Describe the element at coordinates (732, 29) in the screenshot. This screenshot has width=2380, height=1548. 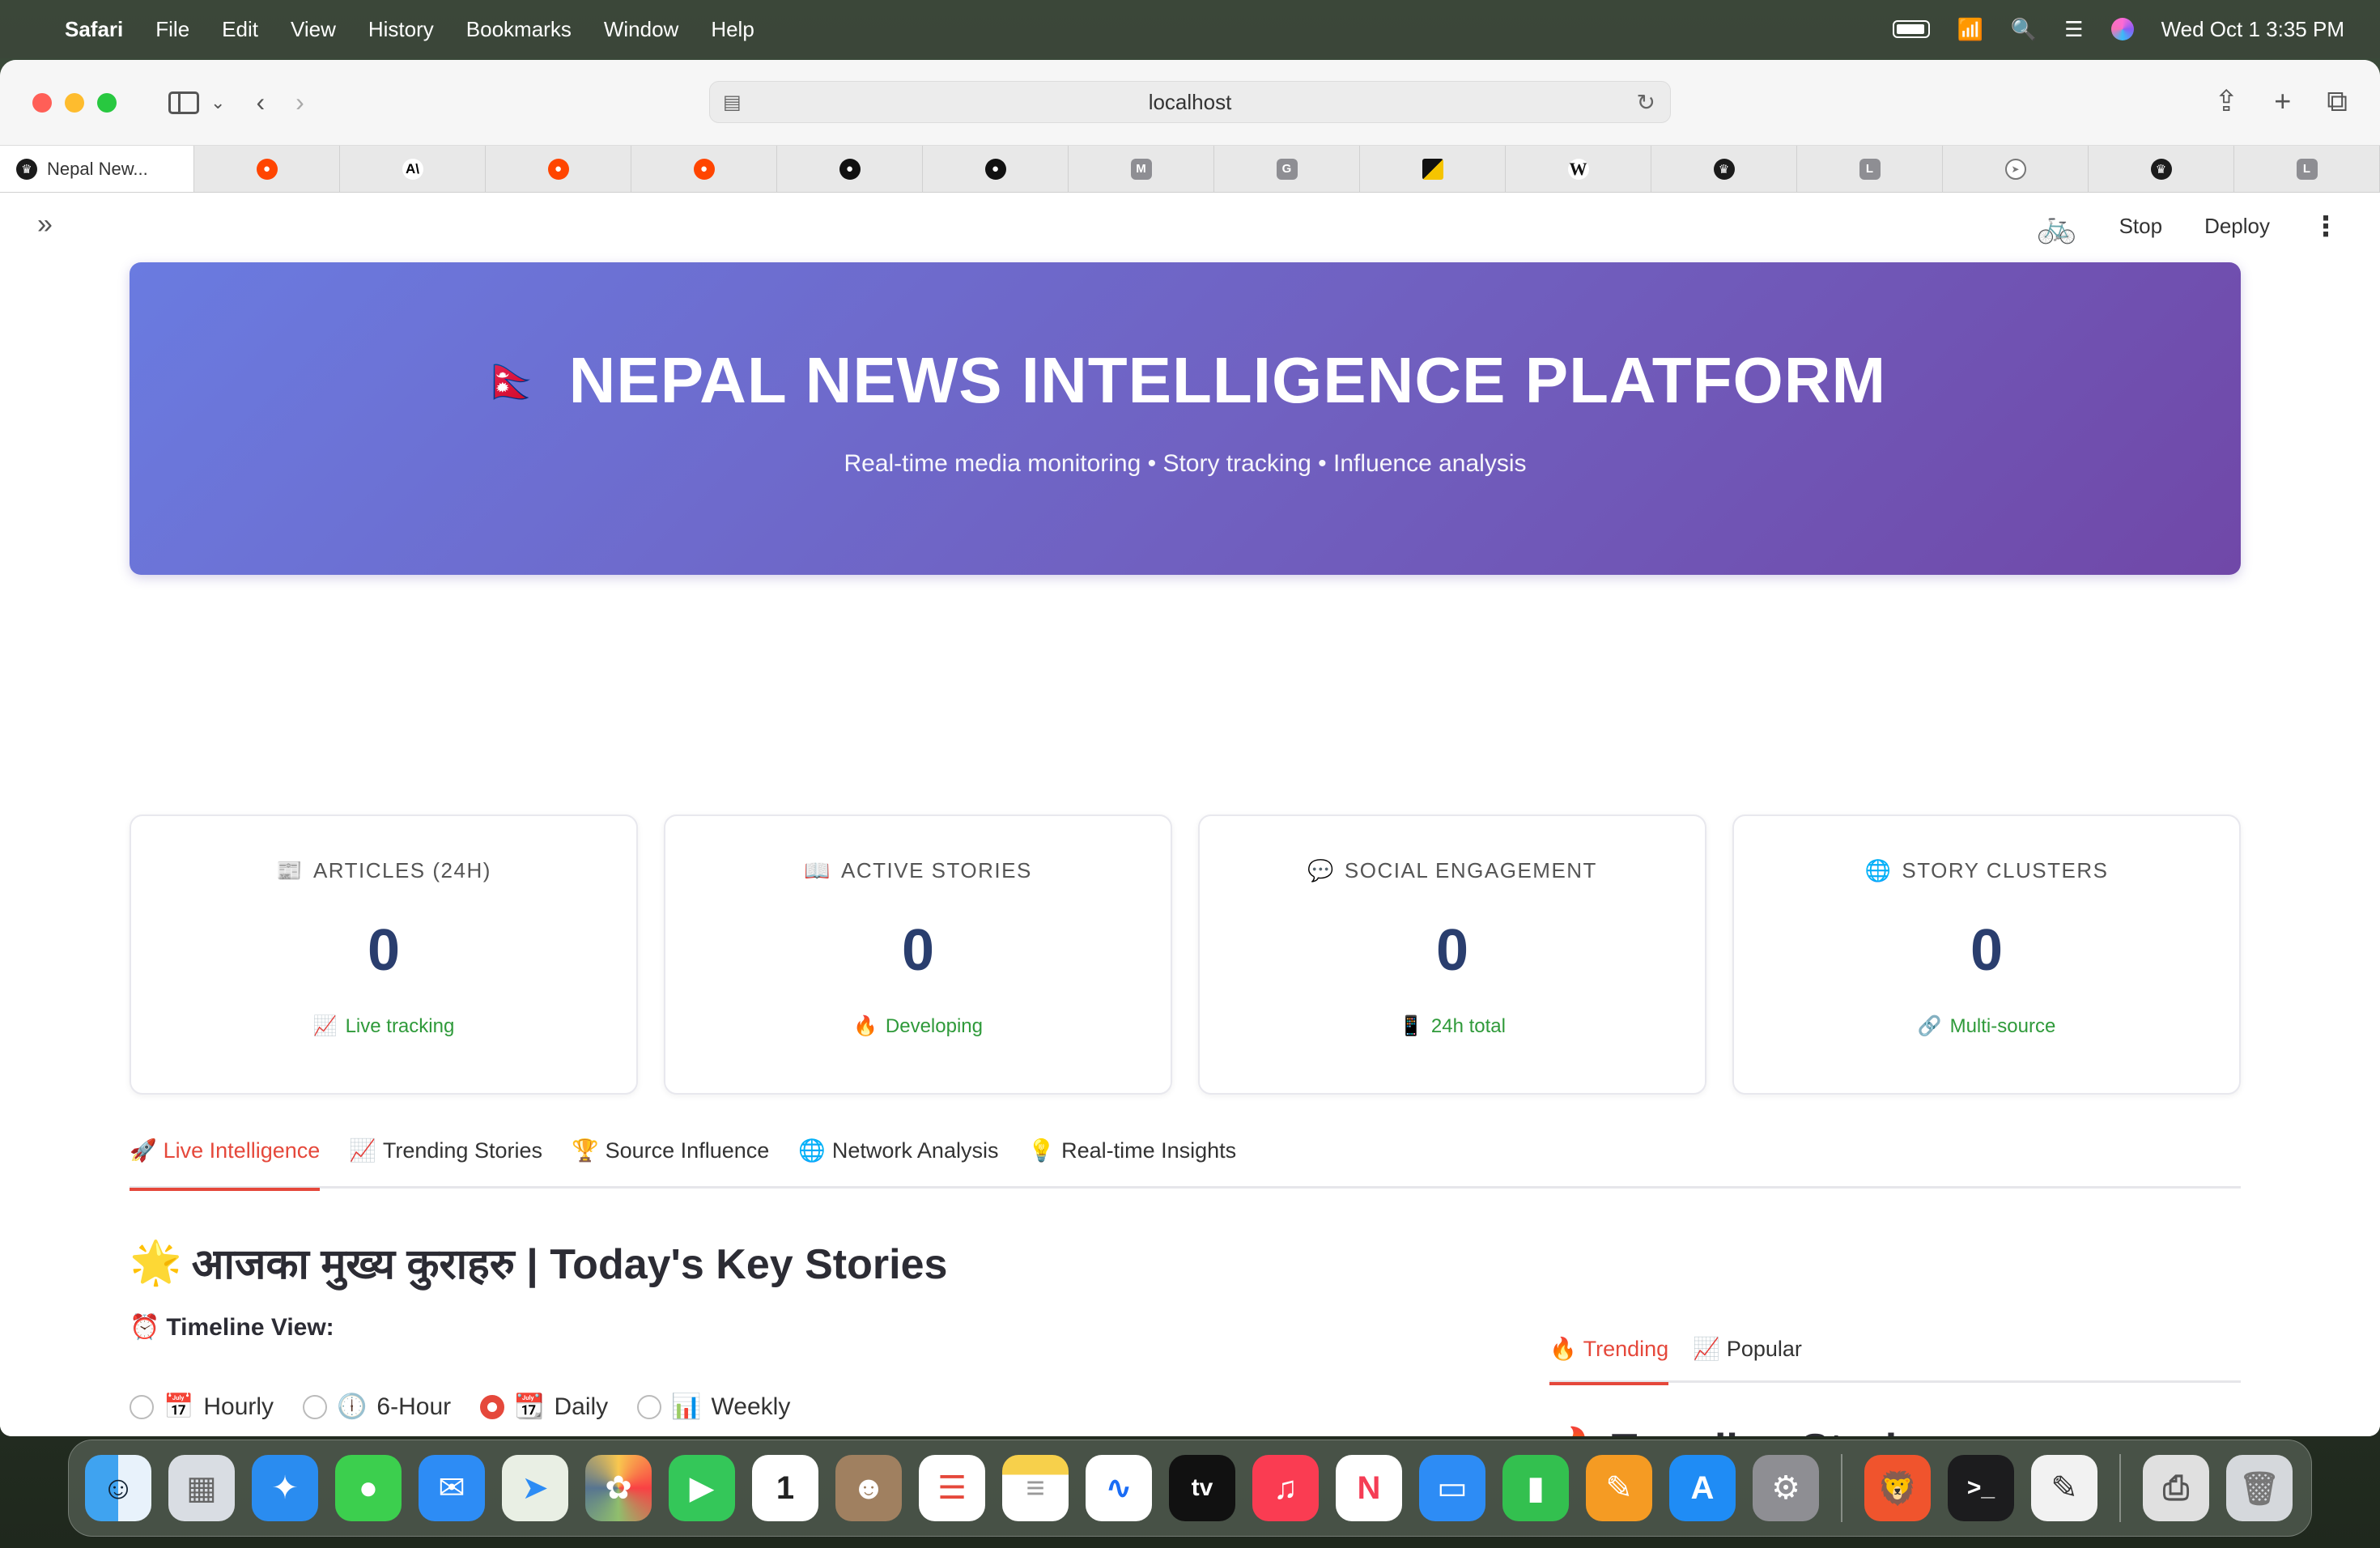
I see `menu-help: Help` at that location.